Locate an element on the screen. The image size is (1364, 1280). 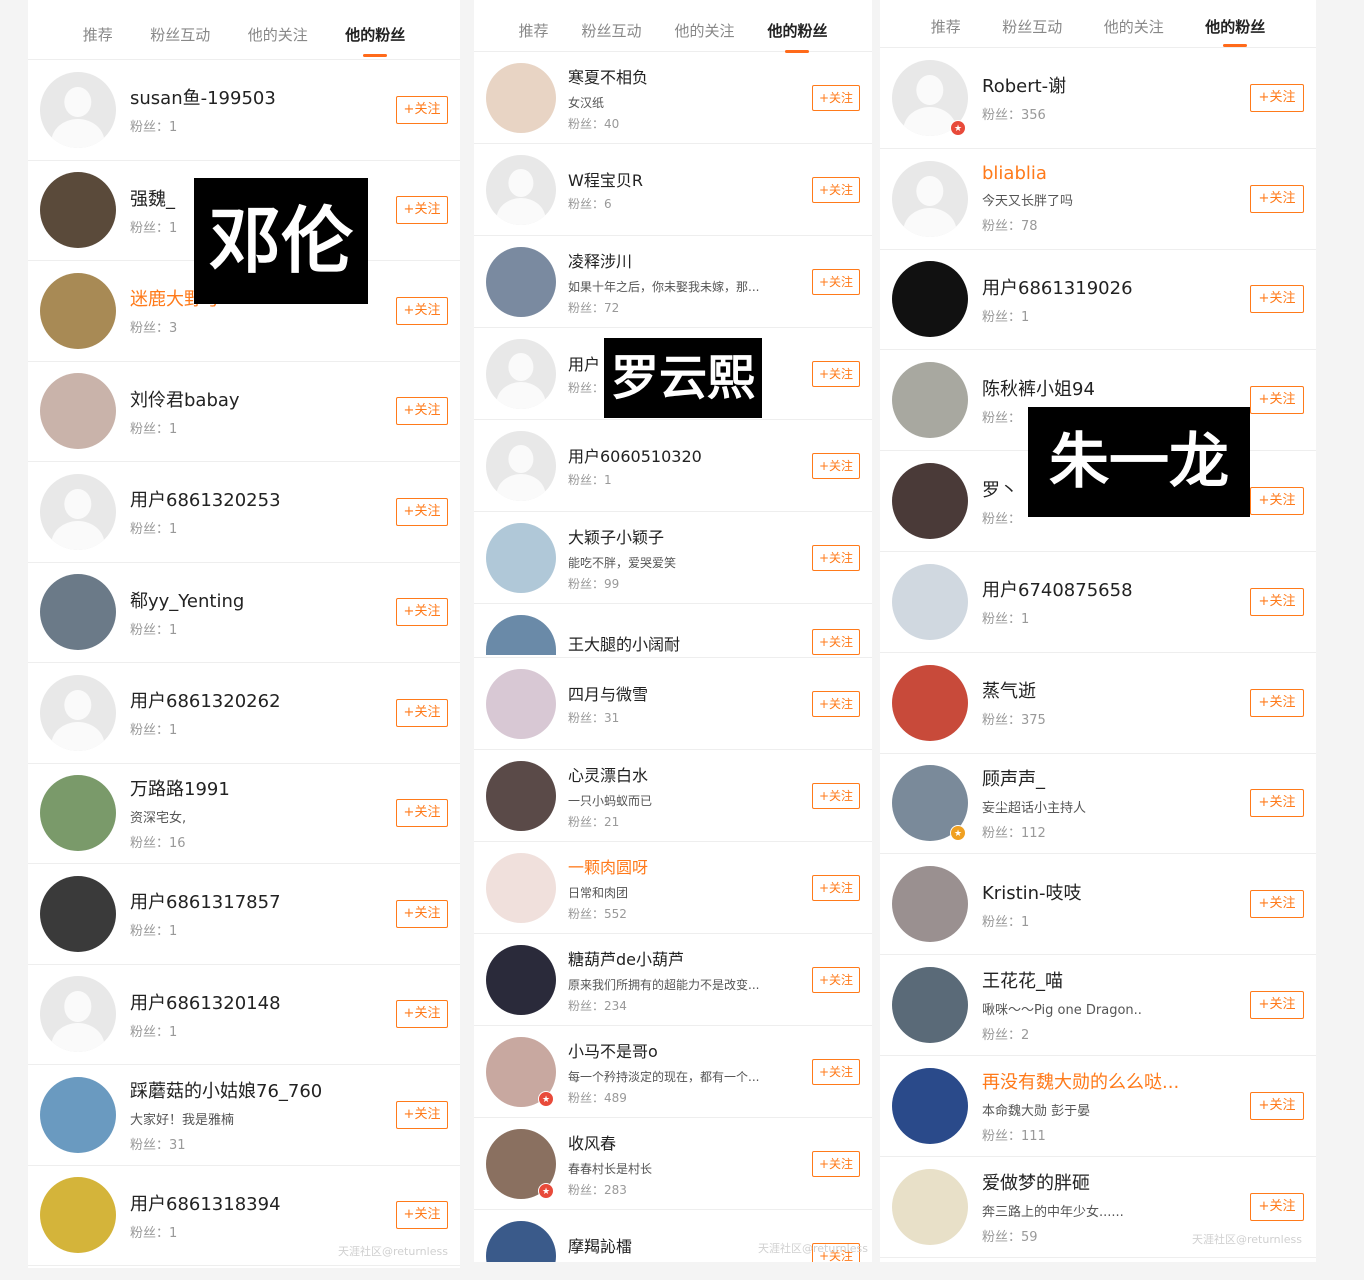
fan-row: Kristin-吱吱 粉丝：1 +关注 is located at coordinates (1098, 905).